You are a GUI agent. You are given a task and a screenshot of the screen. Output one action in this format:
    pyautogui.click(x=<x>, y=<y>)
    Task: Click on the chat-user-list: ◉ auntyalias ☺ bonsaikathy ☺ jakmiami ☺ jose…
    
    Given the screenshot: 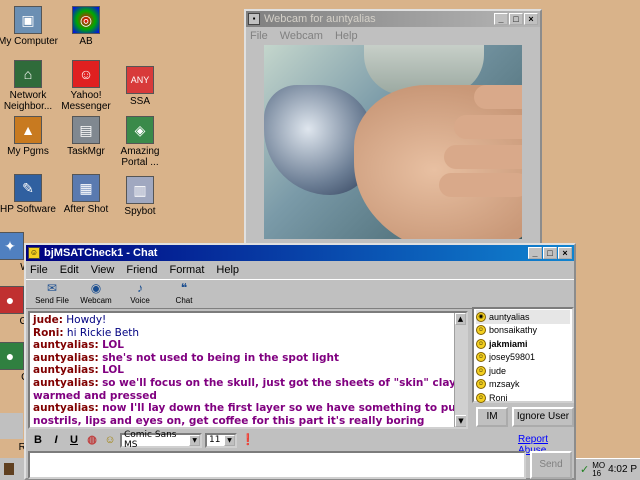 What is the action you would take?
    pyautogui.click(x=523, y=355)
    